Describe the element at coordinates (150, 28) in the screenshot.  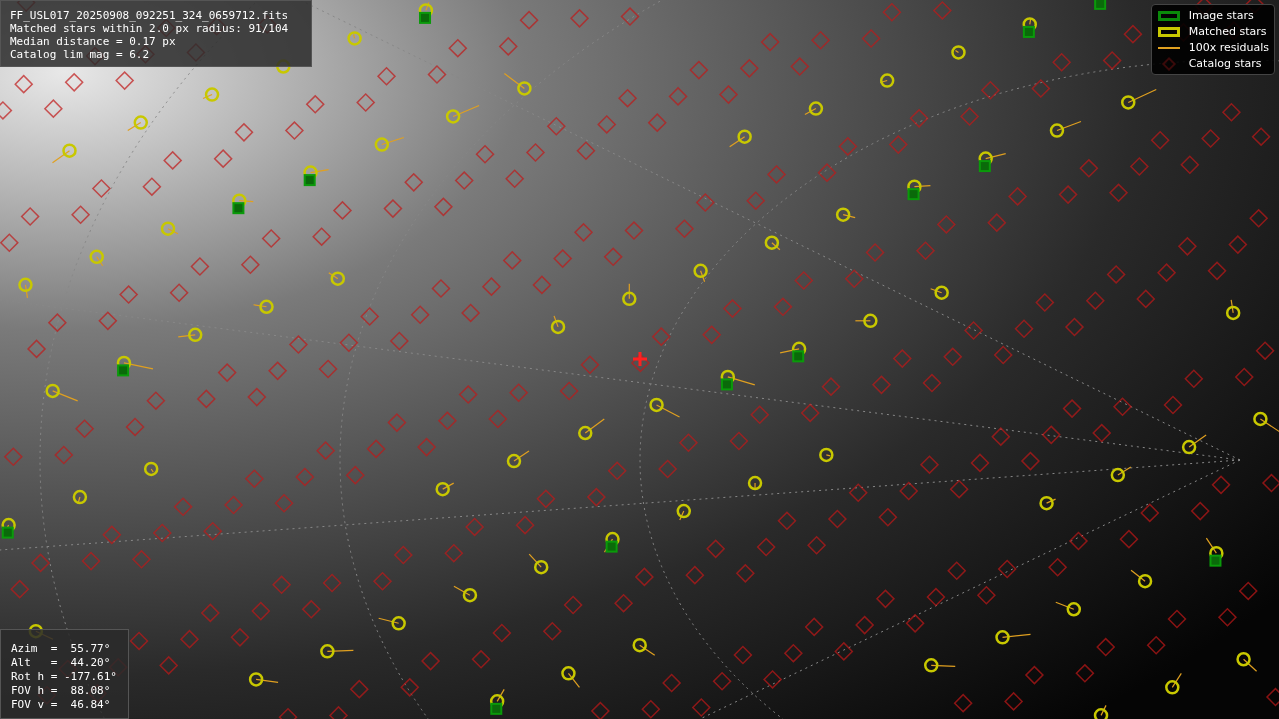
I see `info-text: Matched stars within 2.0 px radius: 91/104` at that location.